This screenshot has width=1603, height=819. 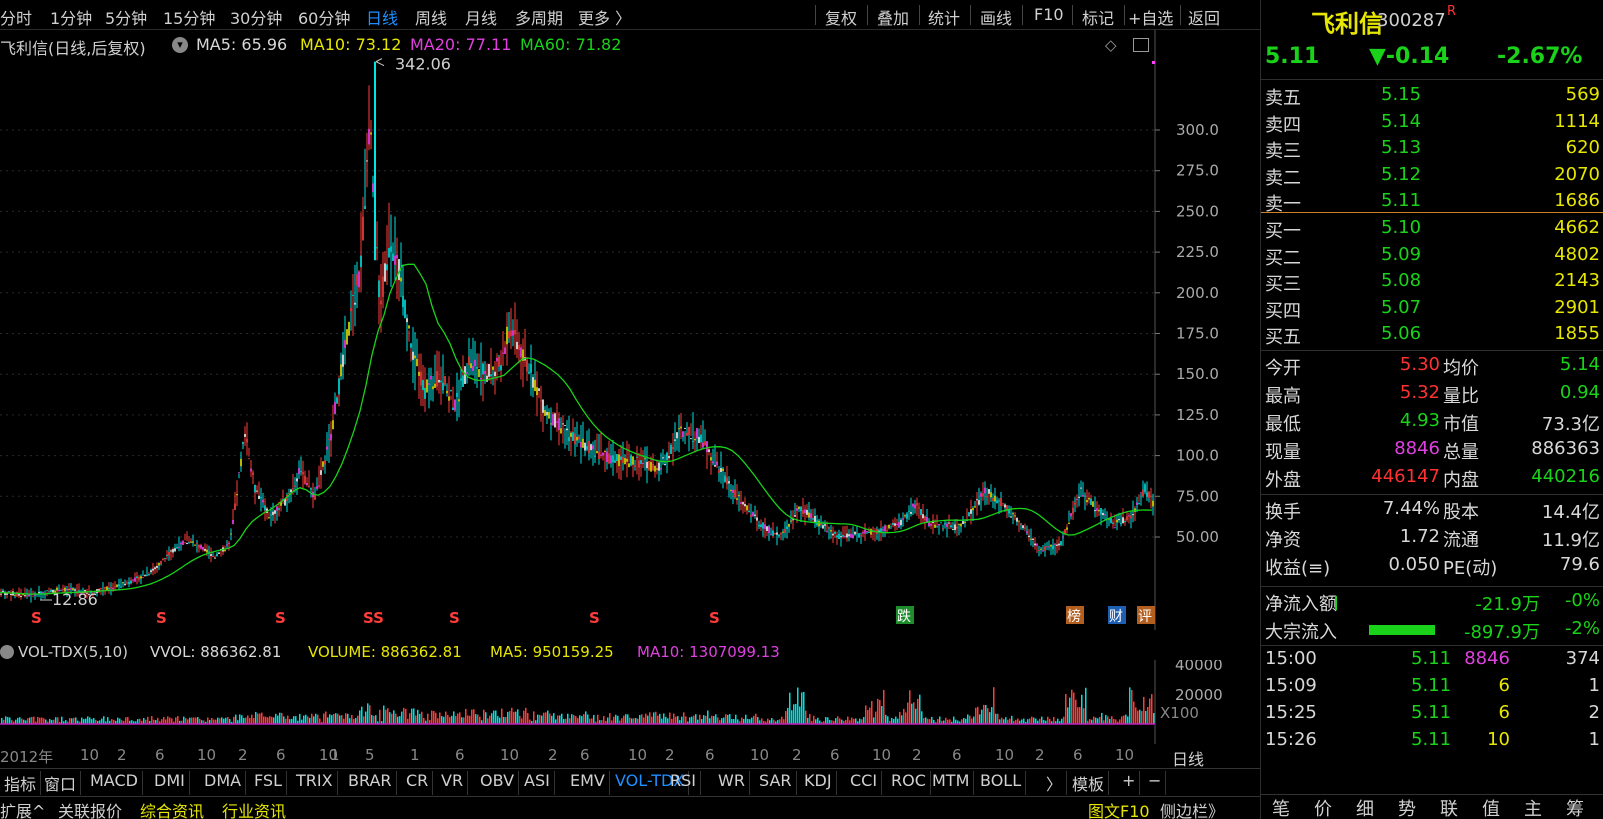 I want to click on indicator-tab: OBV, so click(x=498, y=783).